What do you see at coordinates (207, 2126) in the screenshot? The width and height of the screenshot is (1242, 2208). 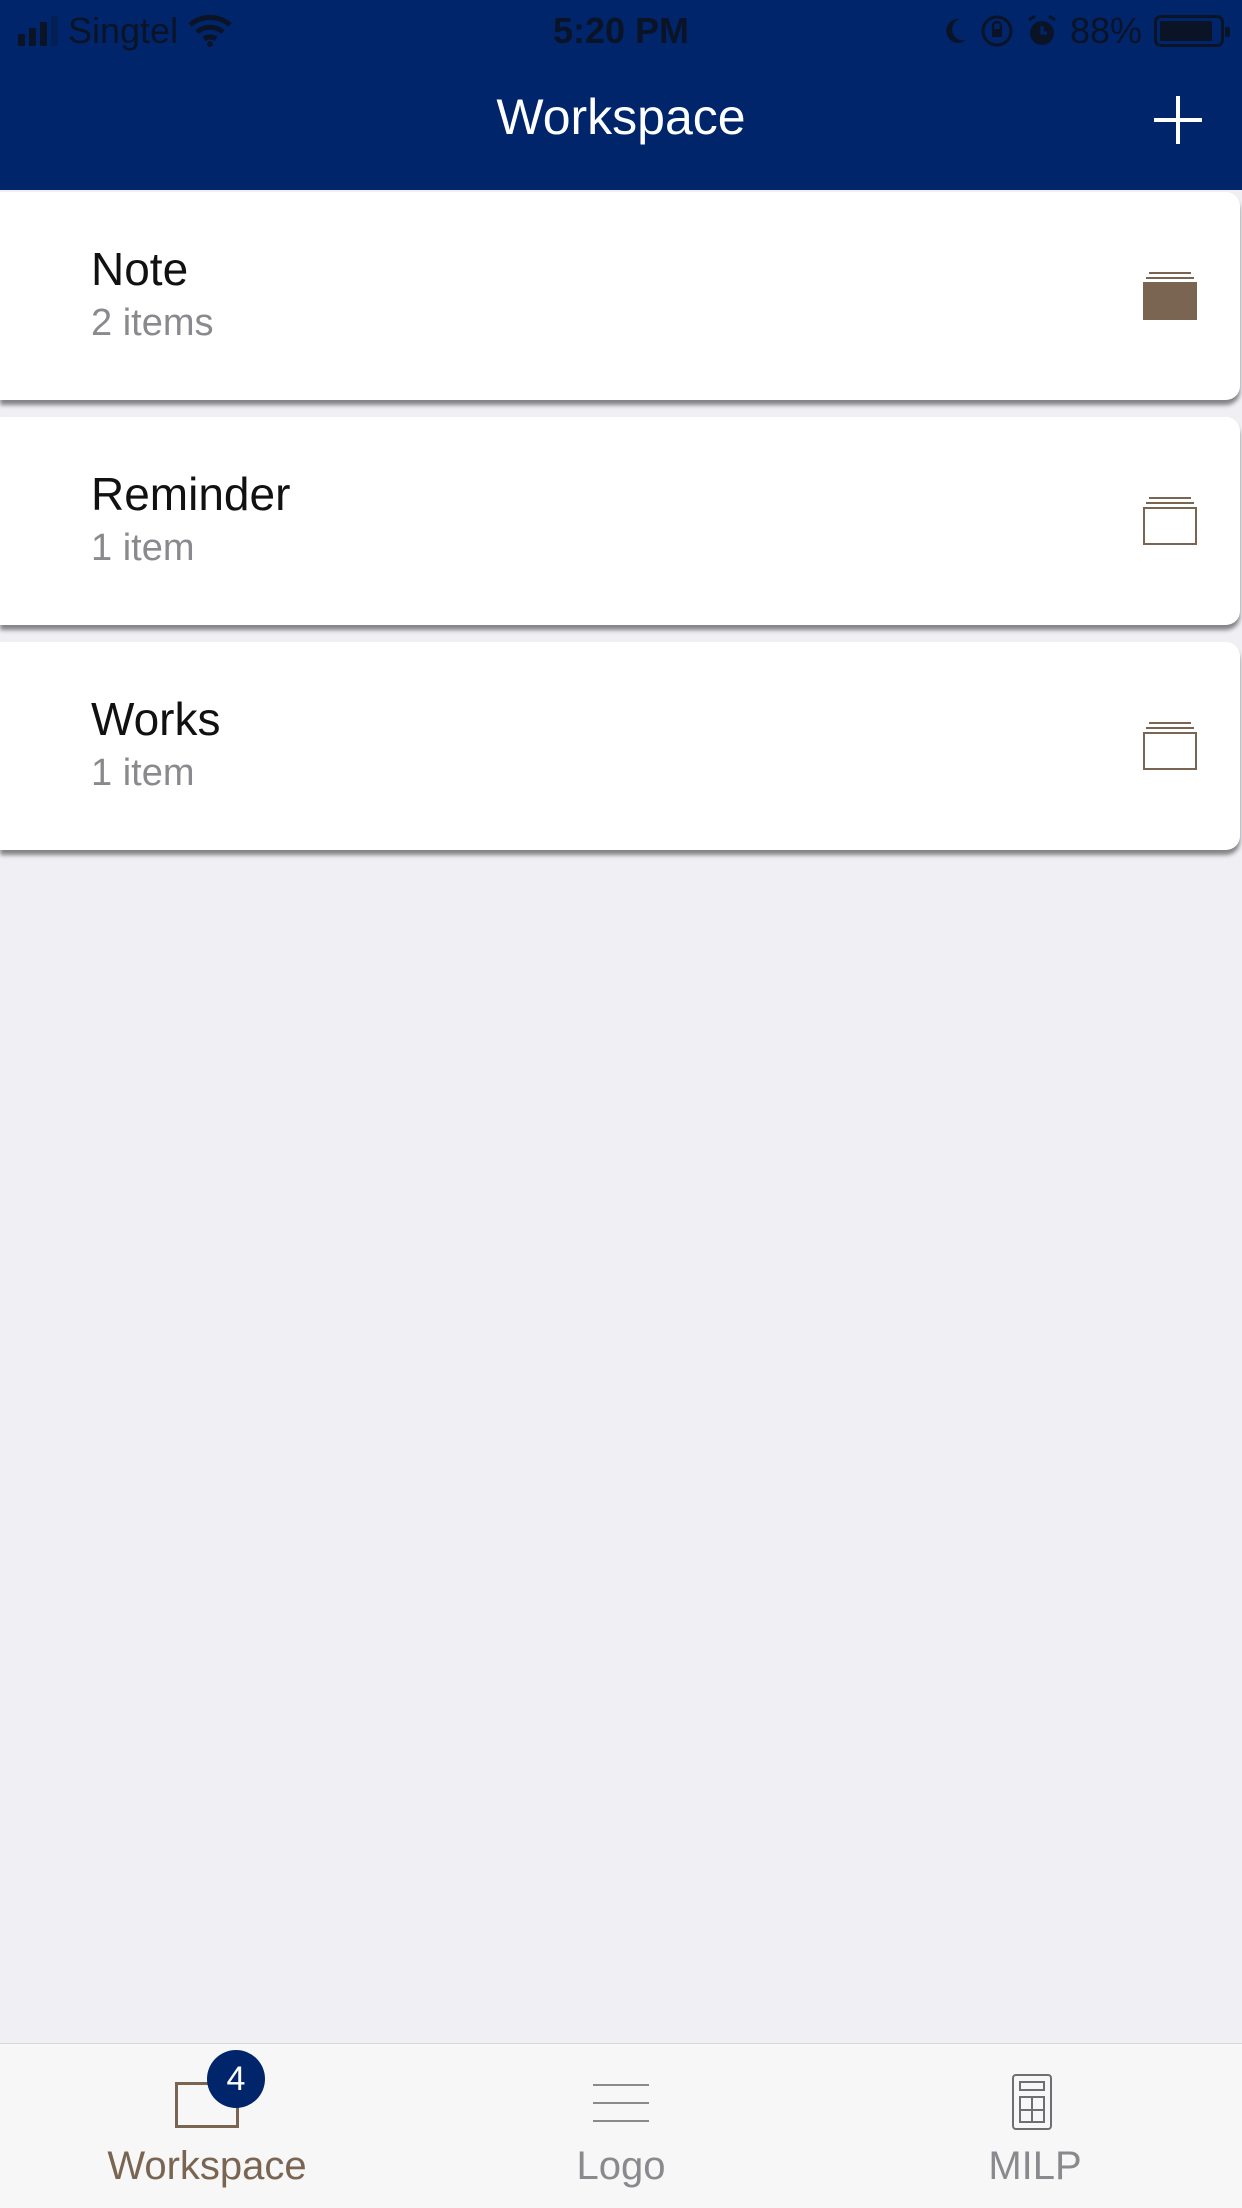 I see `tab-workspace: 4 Workspace` at bounding box center [207, 2126].